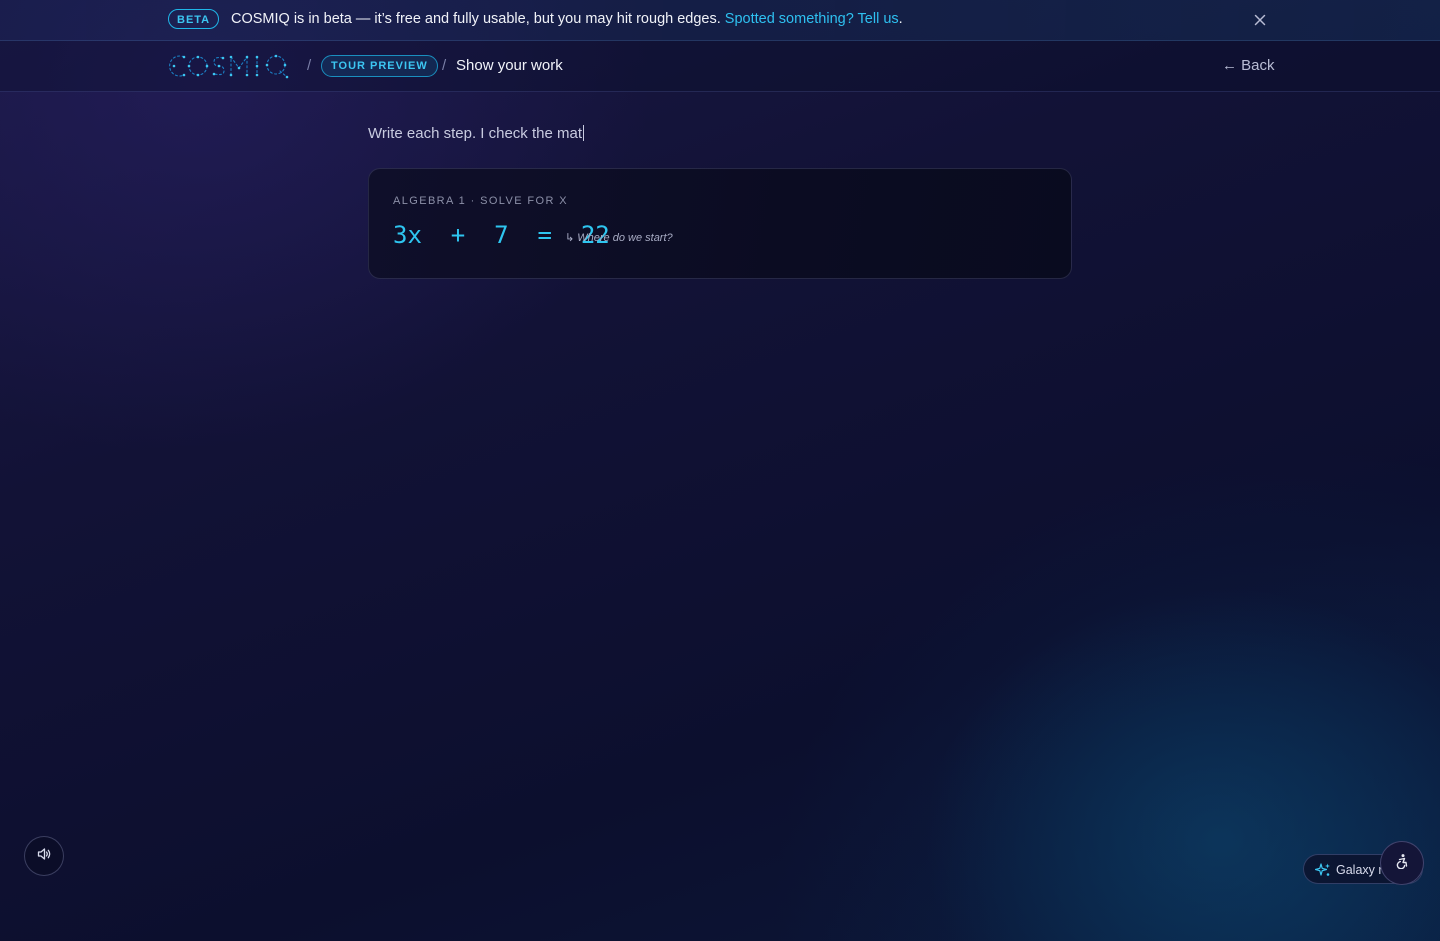  I want to click on breadcrumb-current: Show your work, so click(509, 65).